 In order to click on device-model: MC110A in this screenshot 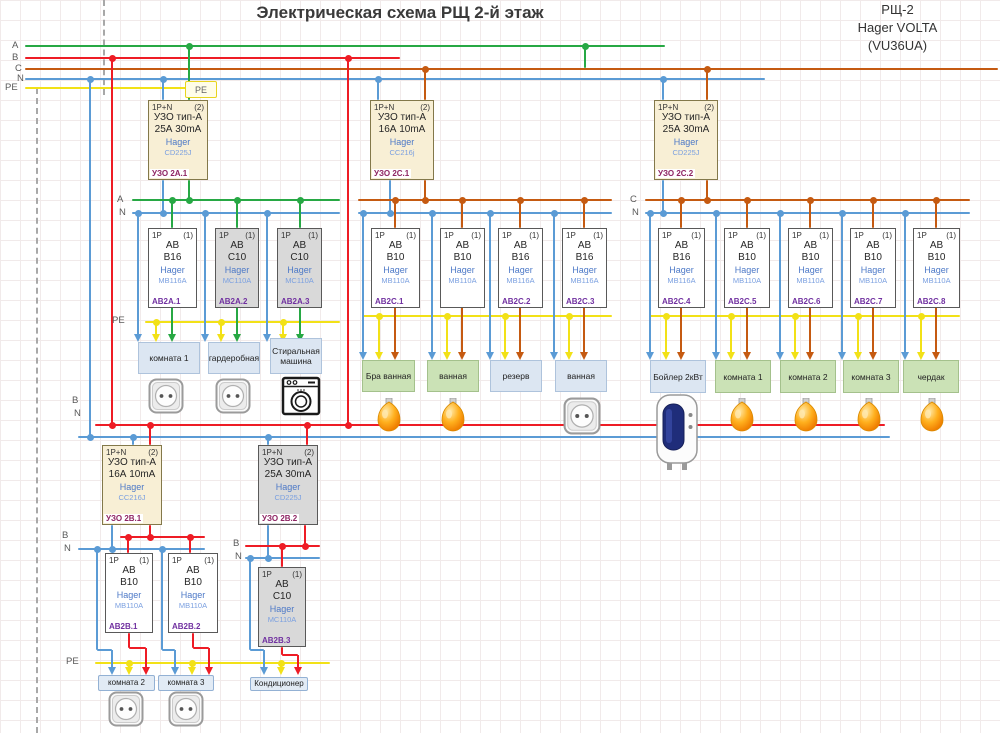, I will do `click(237, 280)`.